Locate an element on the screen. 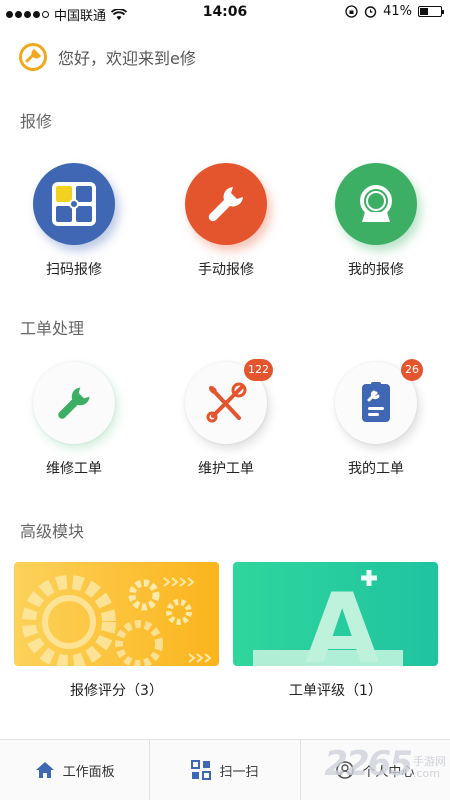  tab-scan: 扫一扫 is located at coordinates (225, 770).